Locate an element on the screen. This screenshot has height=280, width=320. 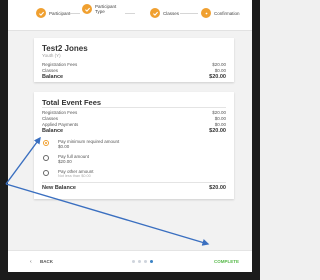
step-label: Classes is located at coordinates (171, 13).